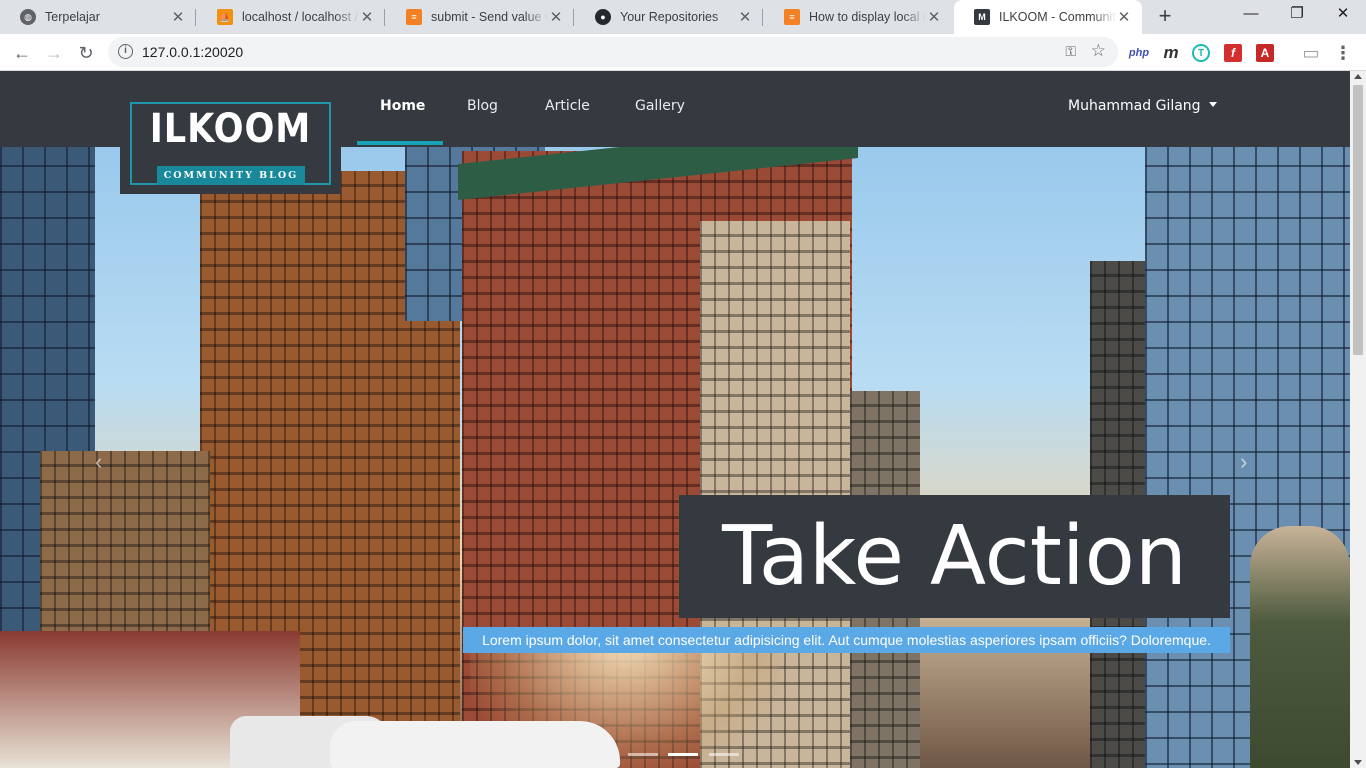 This screenshot has height=768, width=1366. What do you see at coordinates (400, 143) in the screenshot?
I see `active-nav-indicator` at bounding box center [400, 143].